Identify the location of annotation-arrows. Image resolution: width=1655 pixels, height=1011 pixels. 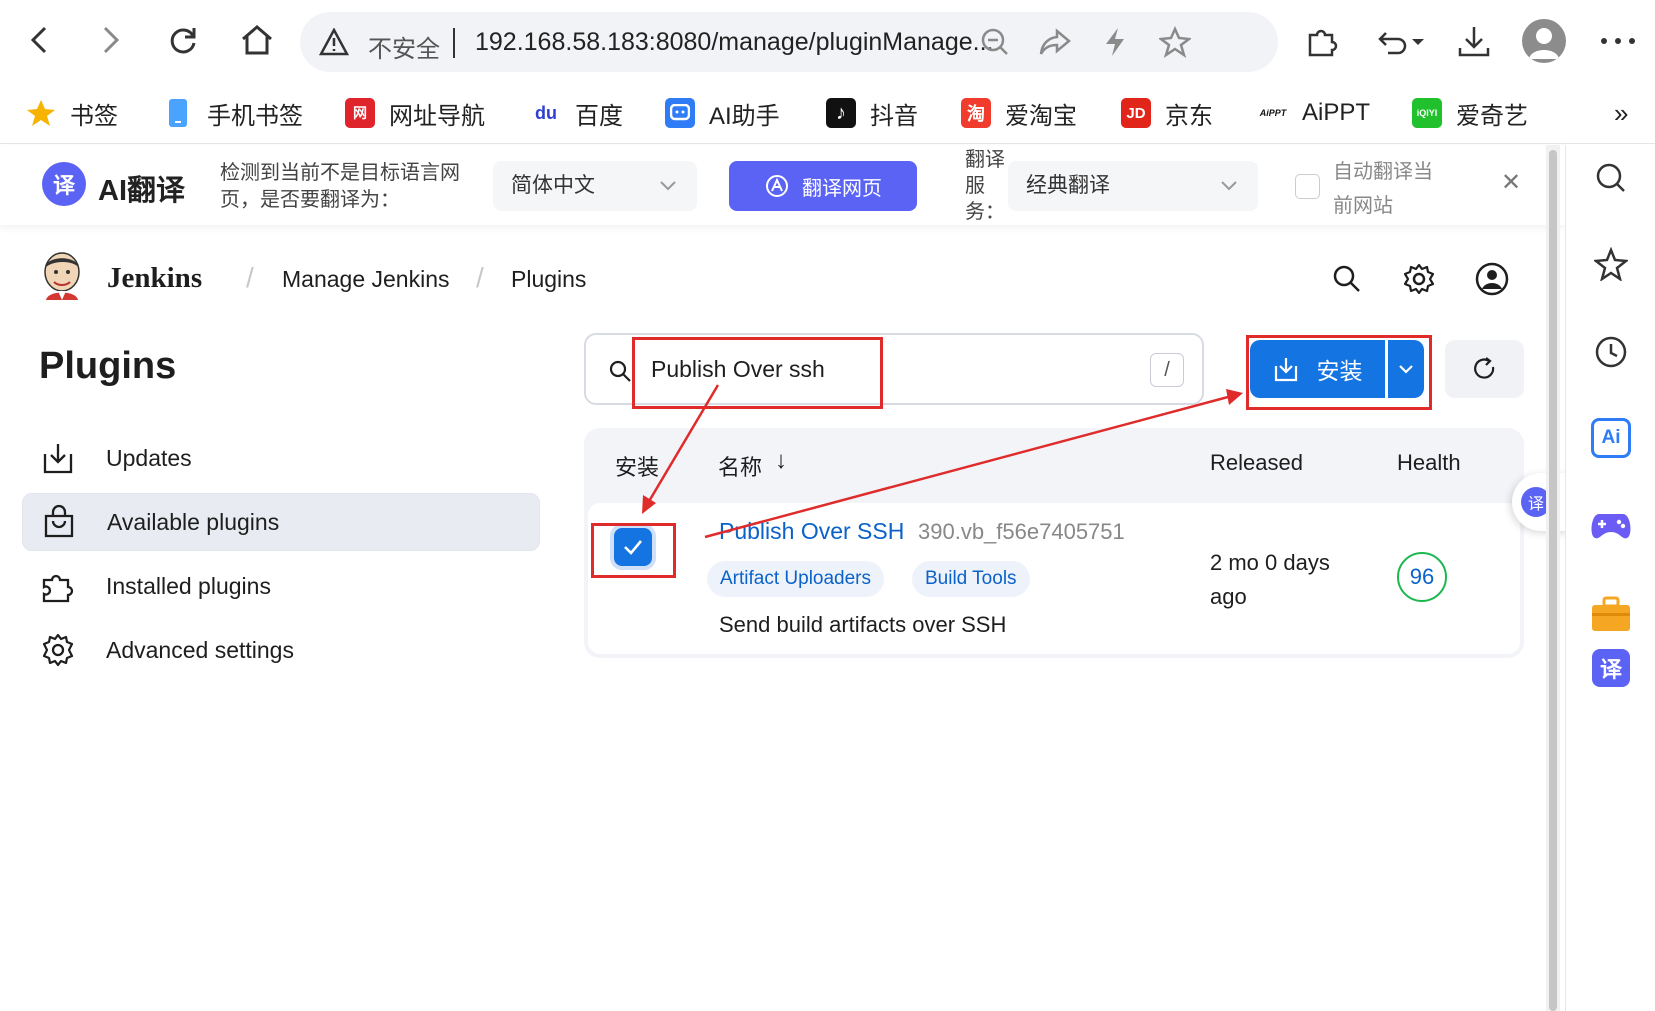
(942, 461).